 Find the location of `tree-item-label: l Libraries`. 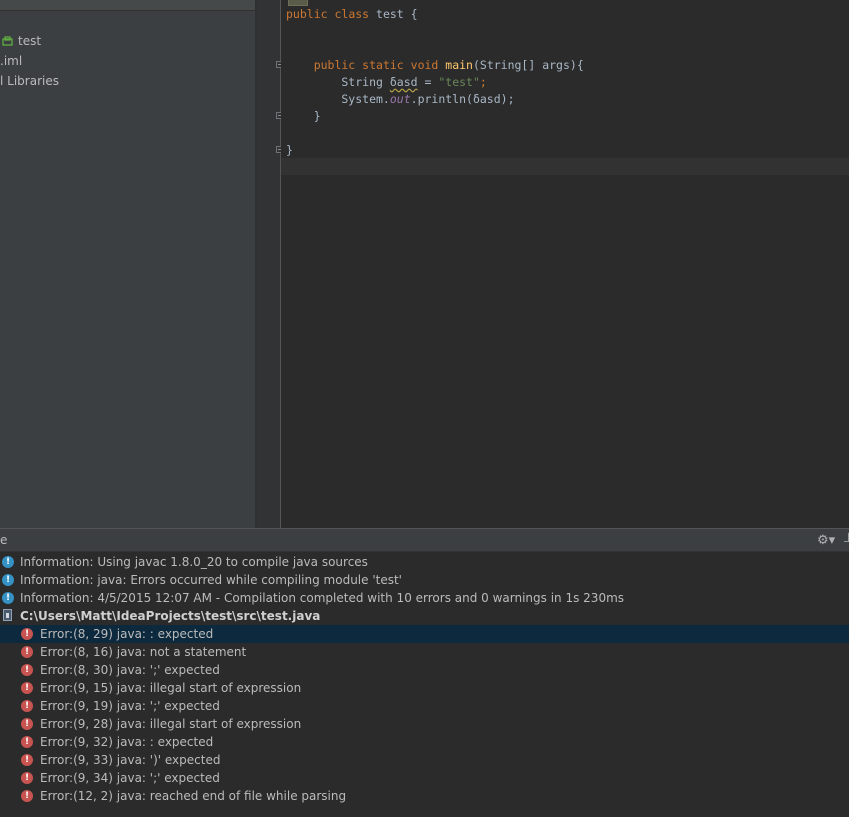

tree-item-label: l Libraries is located at coordinates (29, 81).